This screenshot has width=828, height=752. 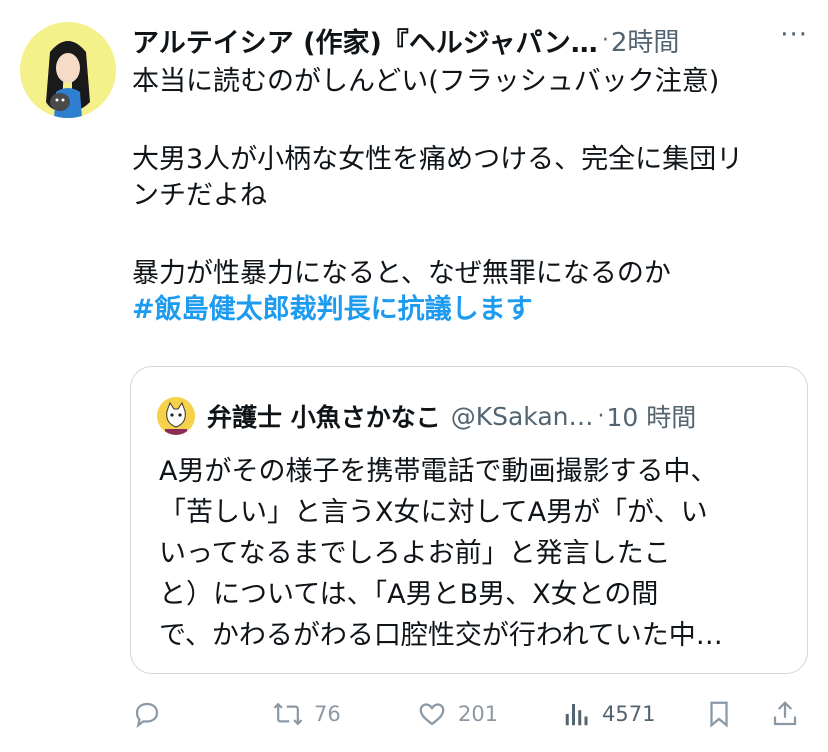 What do you see at coordinates (651, 417) in the screenshot?
I see `quoted-tweet-time: 10 時間` at bounding box center [651, 417].